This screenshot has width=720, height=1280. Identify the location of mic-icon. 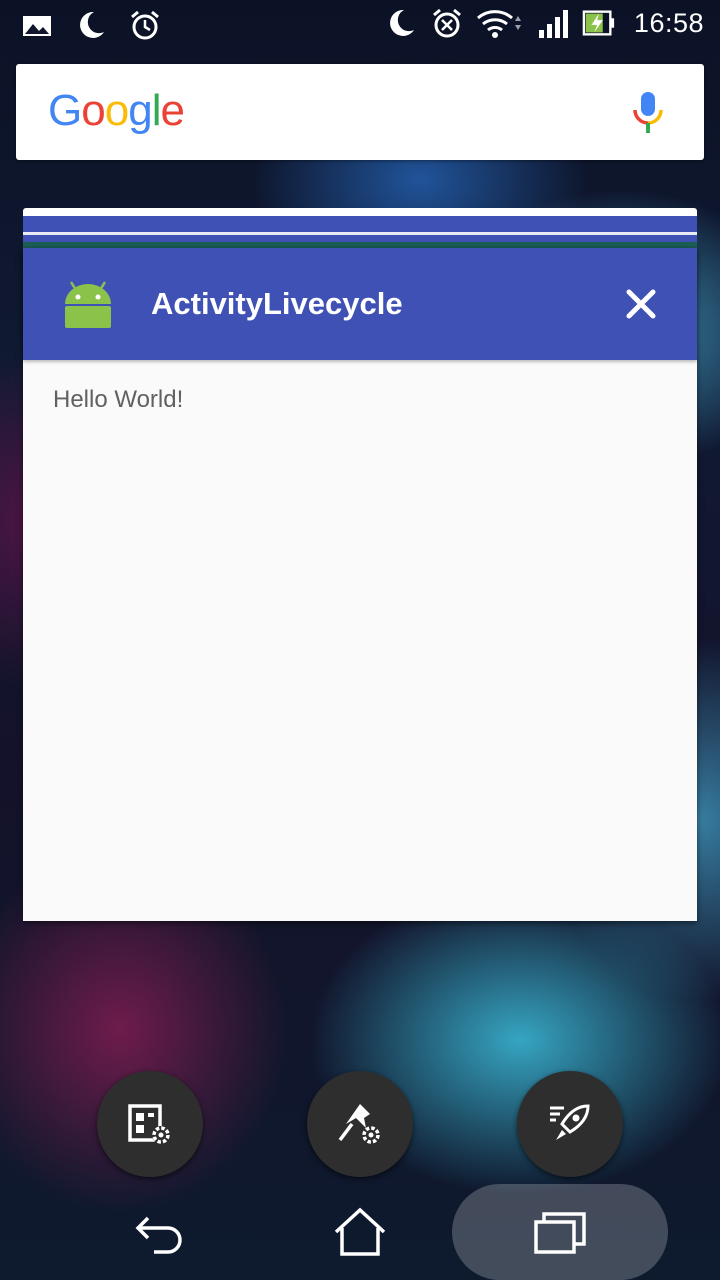
(648, 113).